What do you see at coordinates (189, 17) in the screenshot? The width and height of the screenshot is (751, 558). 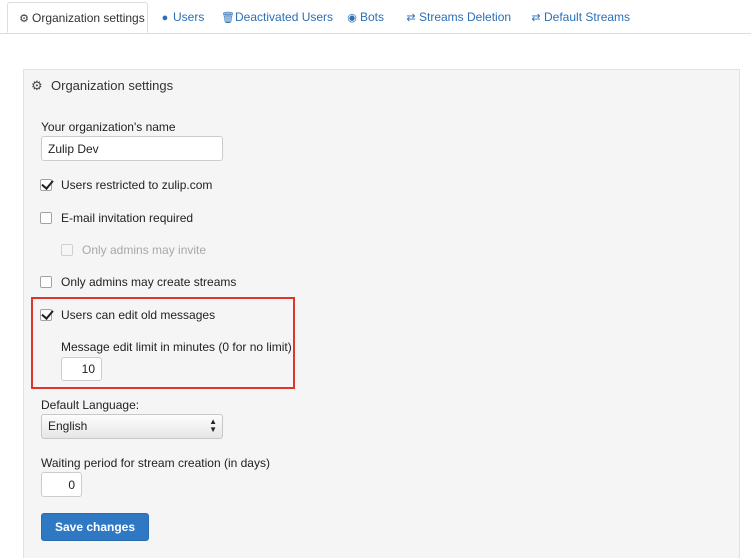 I see `tab-label: Users` at bounding box center [189, 17].